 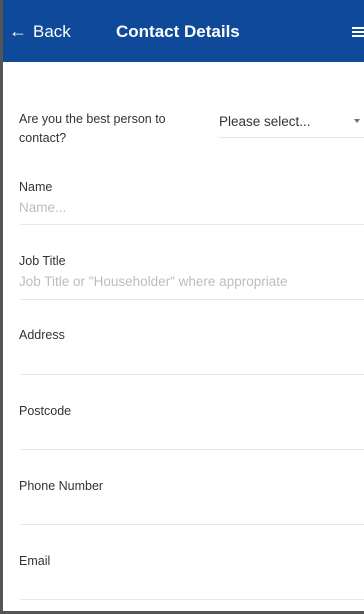 I want to click on menu-bar-top, so click(x=358, y=28).